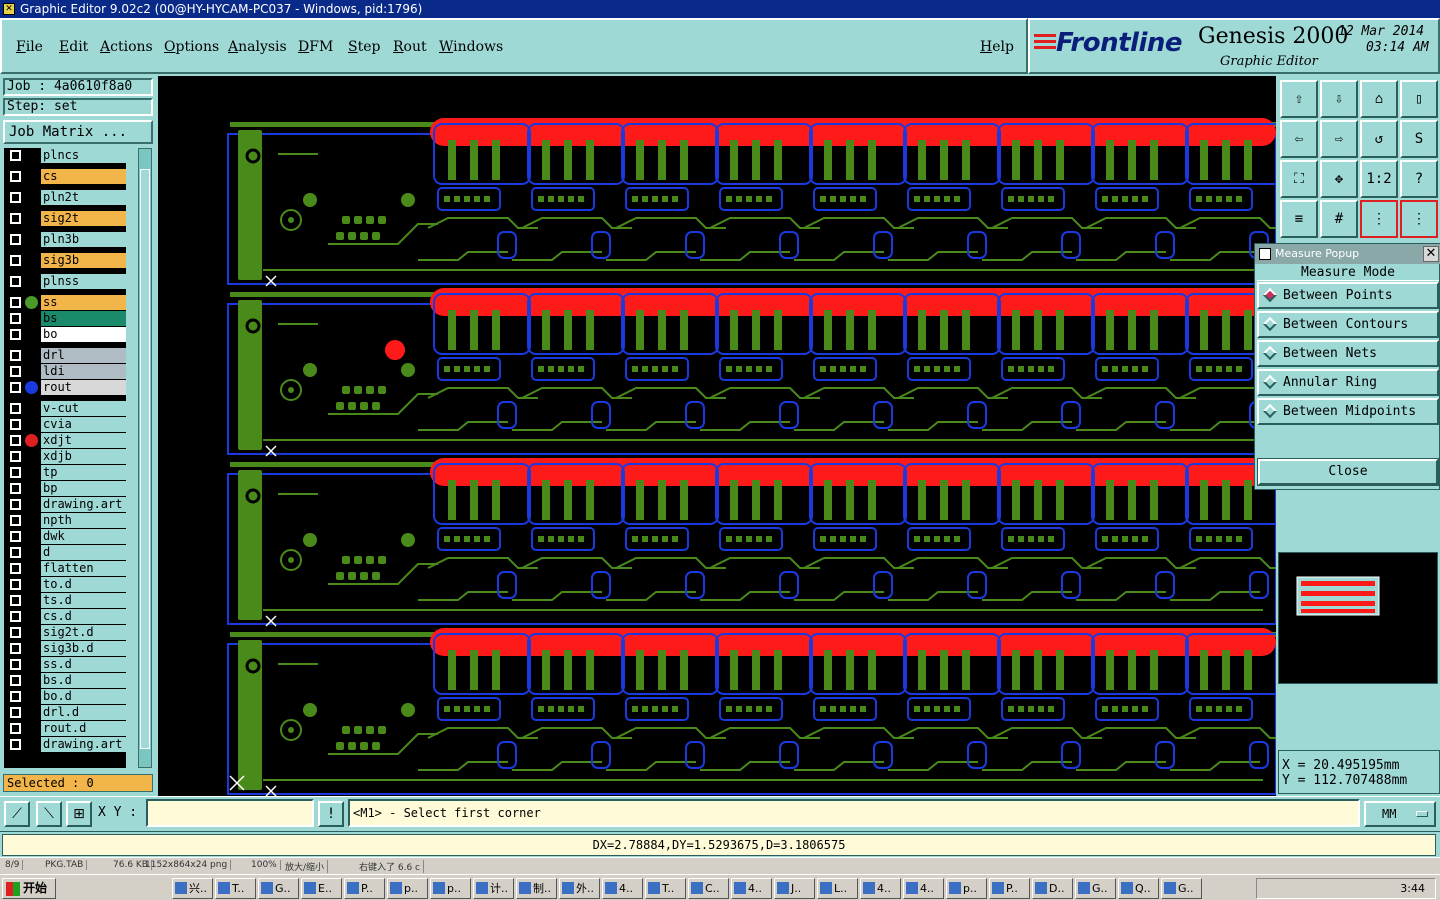  I want to click on layer-row: pln3b, so click(65, 239).